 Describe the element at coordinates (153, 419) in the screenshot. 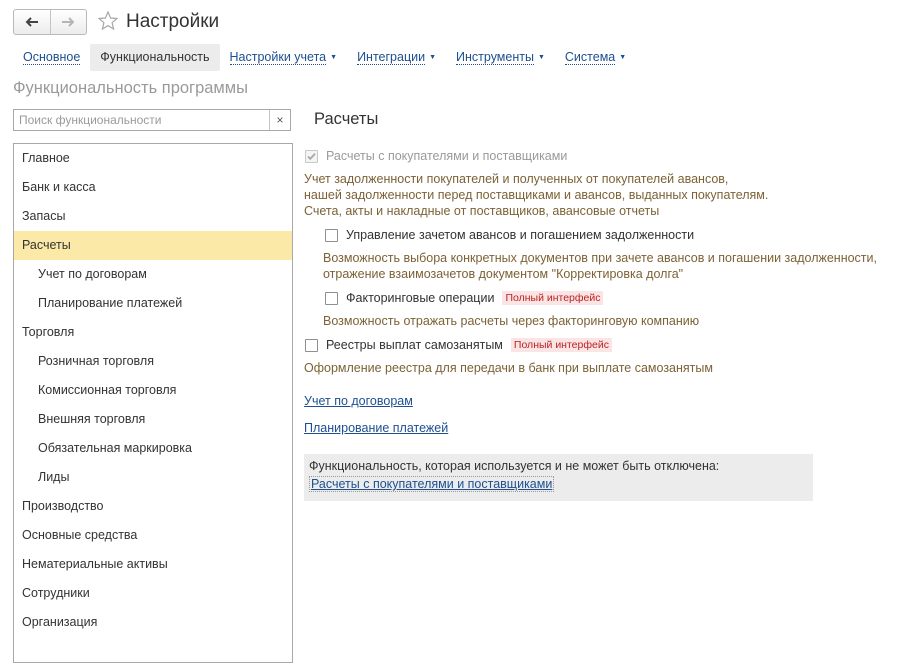

I see `tree-item-foreign-trade: Внешняя торговля` at that location.